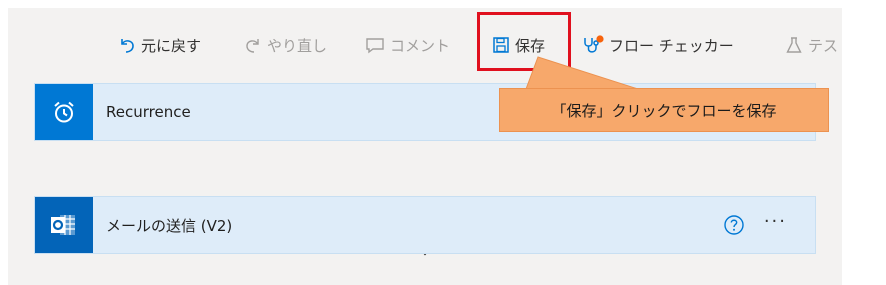 This screenshot has width=886, height=285. Describe the element at coordinates (297, 45) in the screenshot. I see `redo-label: やり直し` at that location.